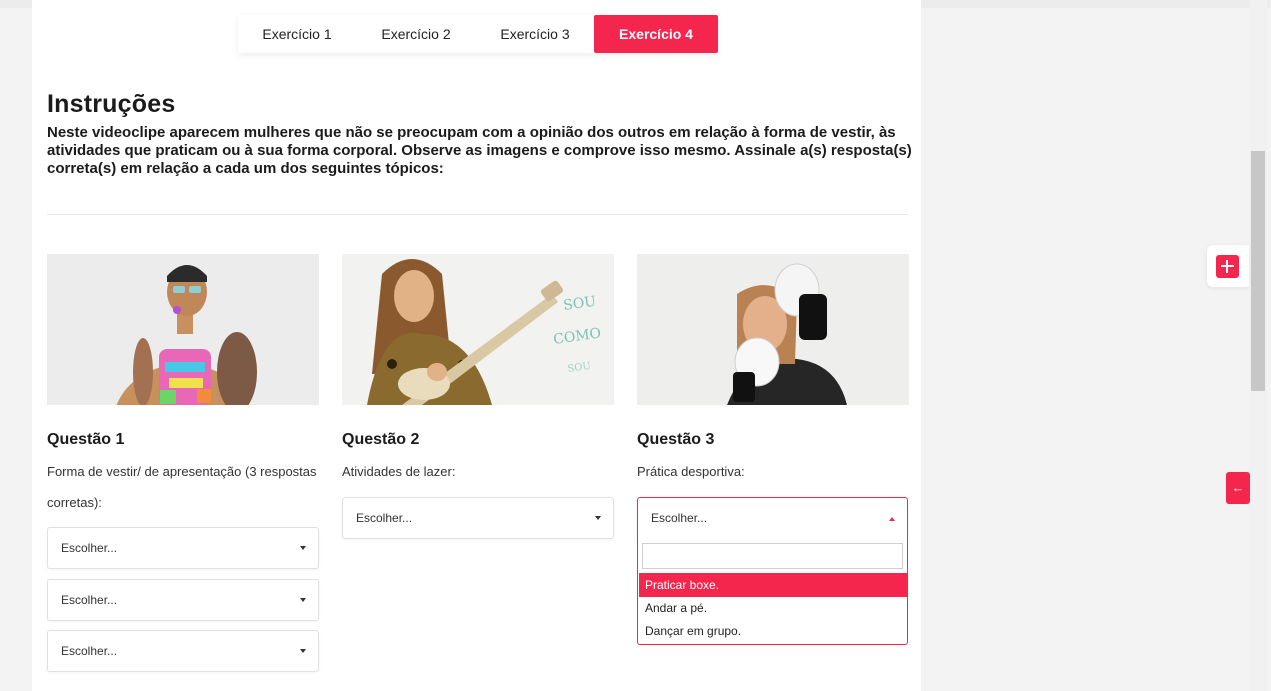  Describe the element at coordinates (773, 585) in the screenshot. I see `dropdown-option-praticar-boxe: Praticar boxe.` at that location.